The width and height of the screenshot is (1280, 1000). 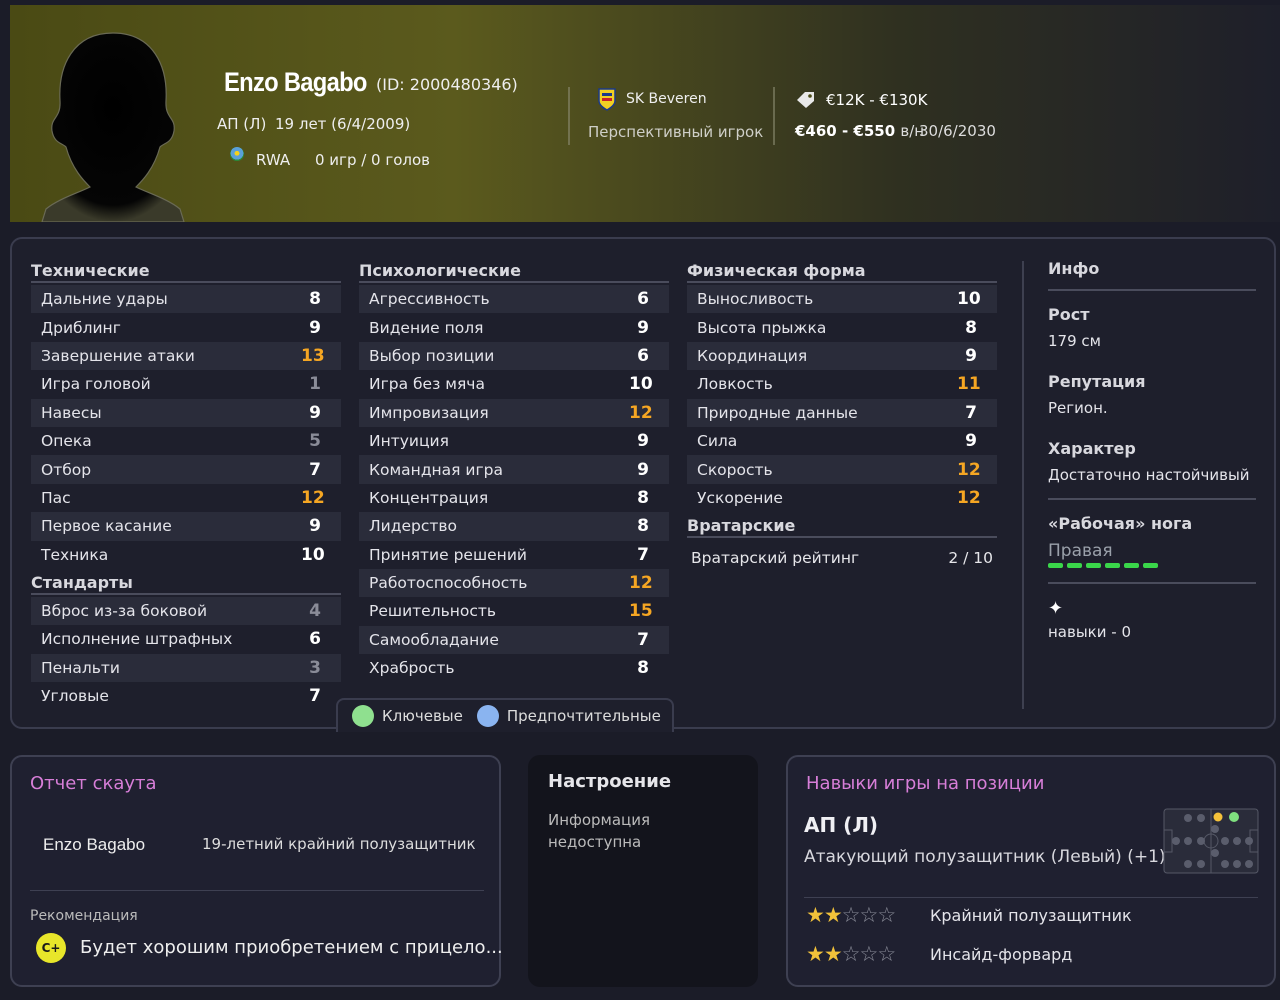 What do you see at coordinates (514, 640) in the screenshot?
I see `attribute-row: Самообладание 7` at bounding box center [514, 640].